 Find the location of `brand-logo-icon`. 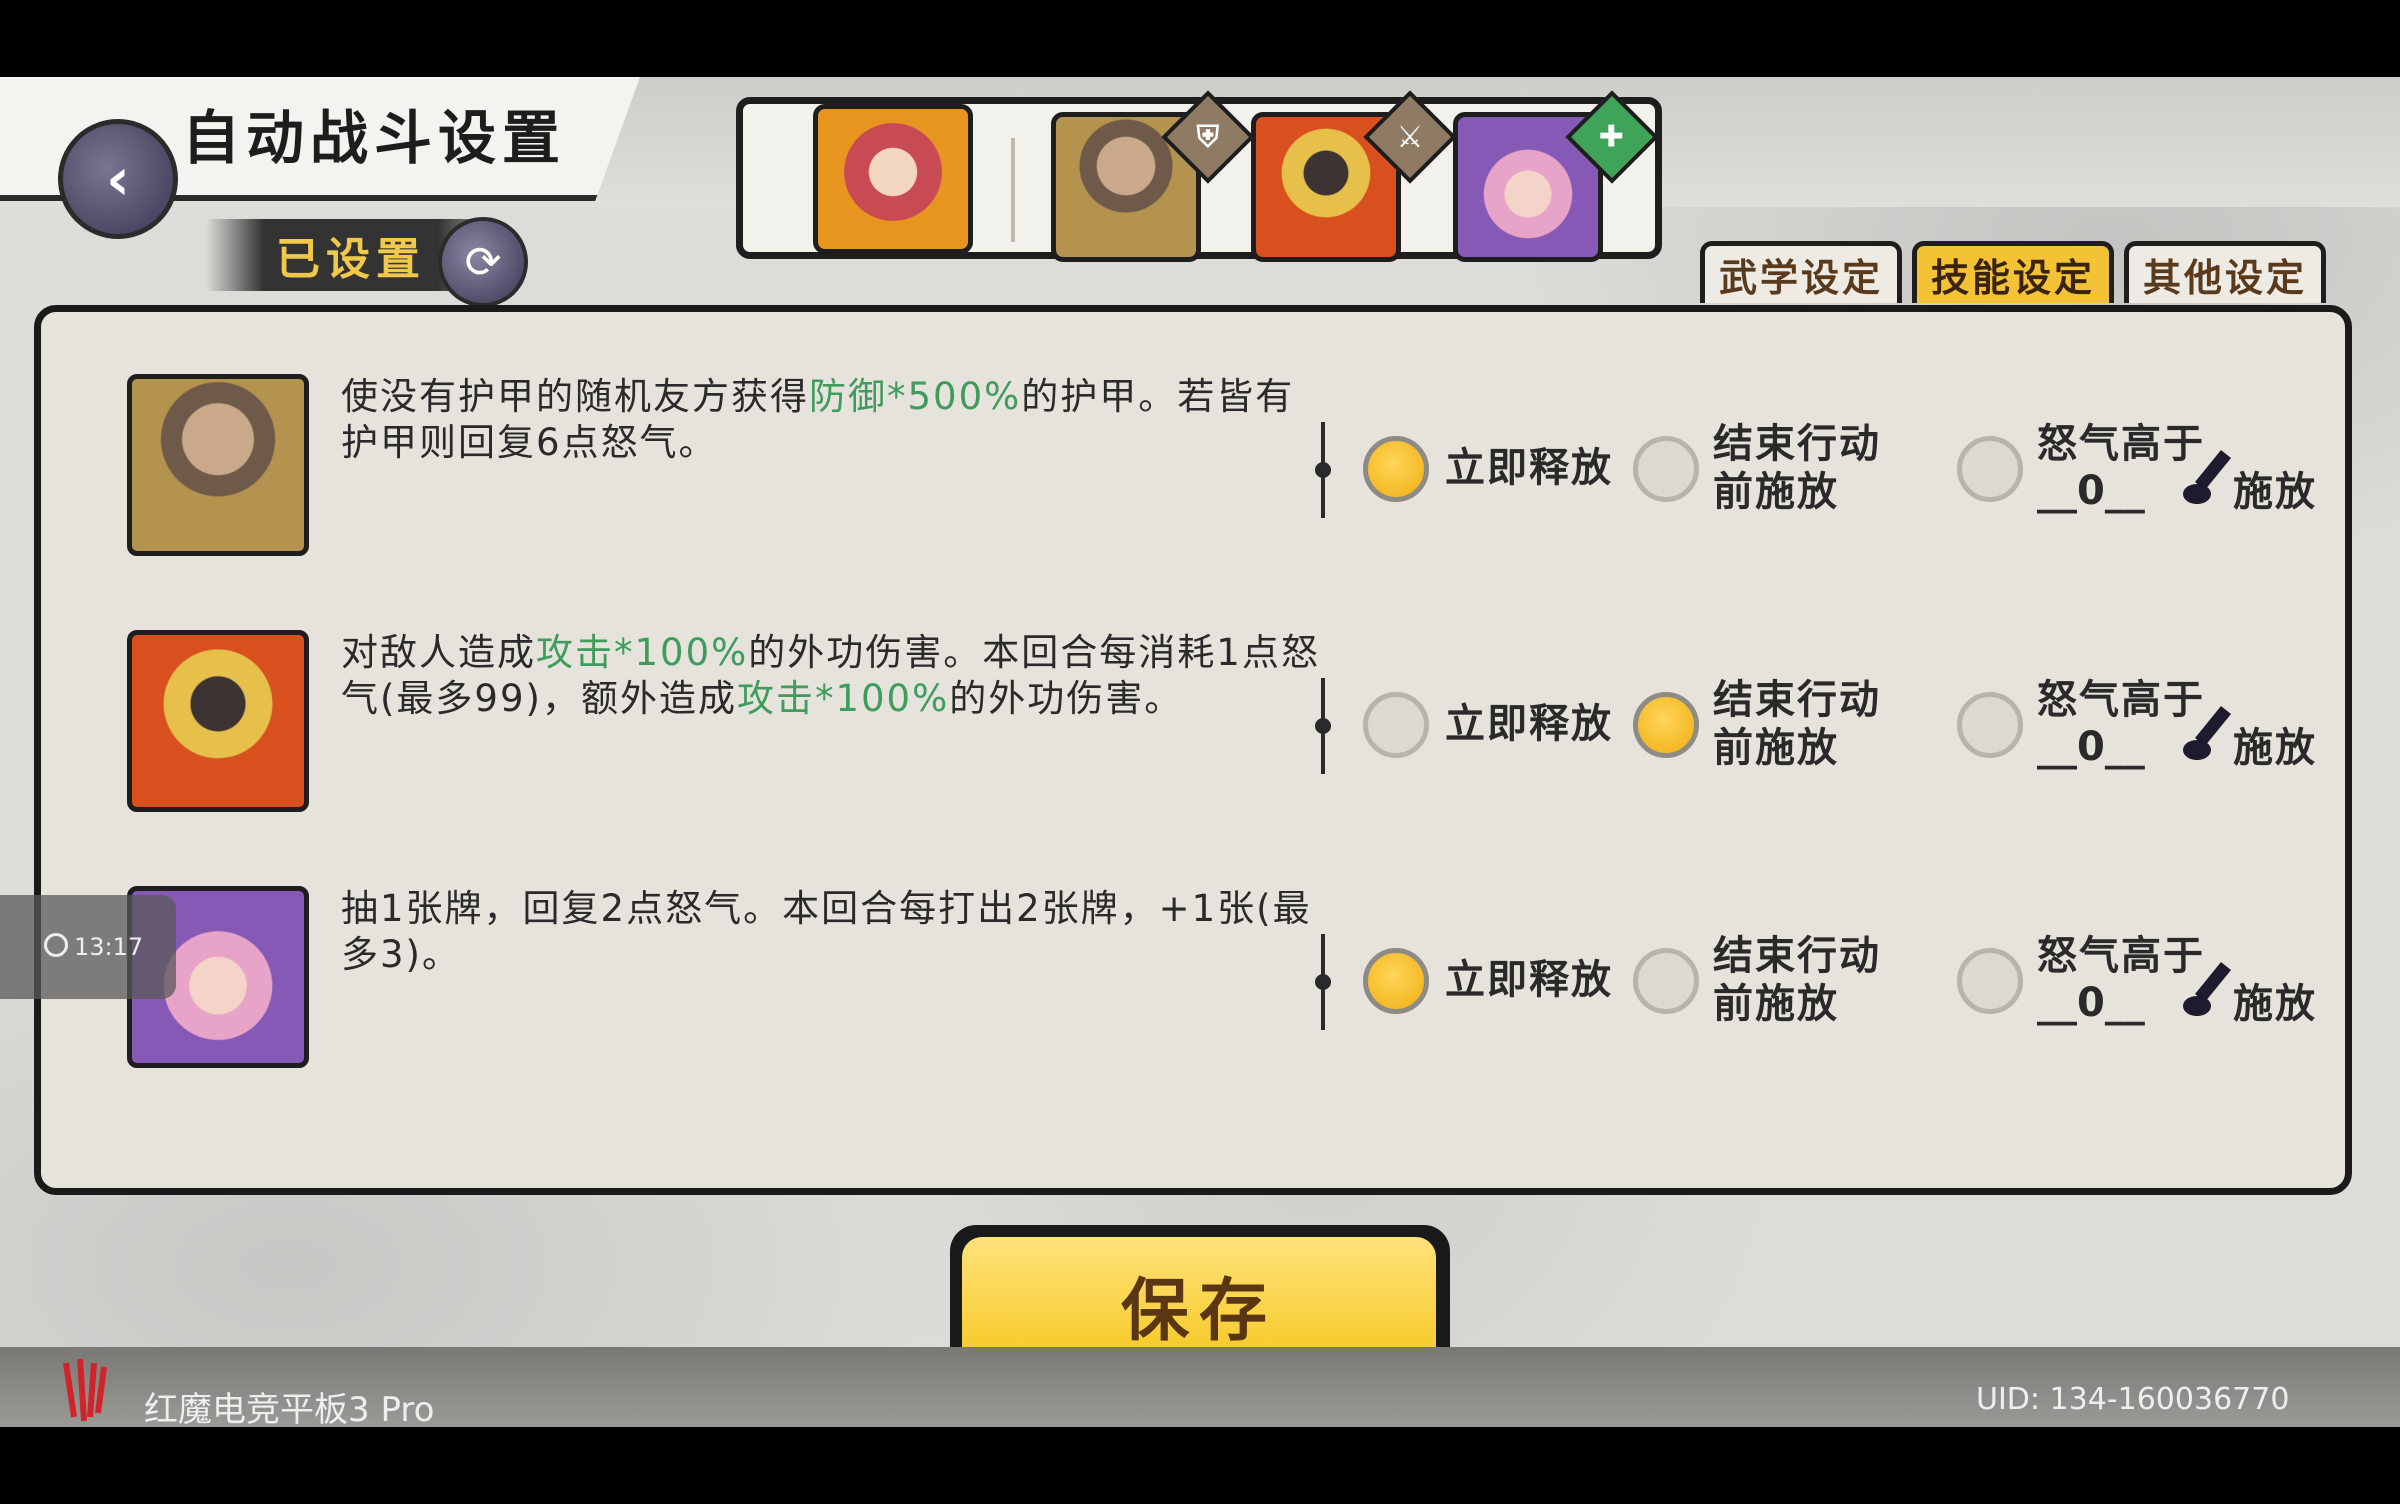

brand-logo-icon is located at coordinates (85, 1390).